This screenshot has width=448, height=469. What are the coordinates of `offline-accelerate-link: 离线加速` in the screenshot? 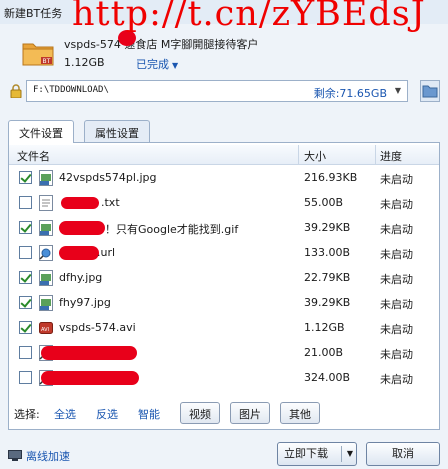 It's located at (48, 456).